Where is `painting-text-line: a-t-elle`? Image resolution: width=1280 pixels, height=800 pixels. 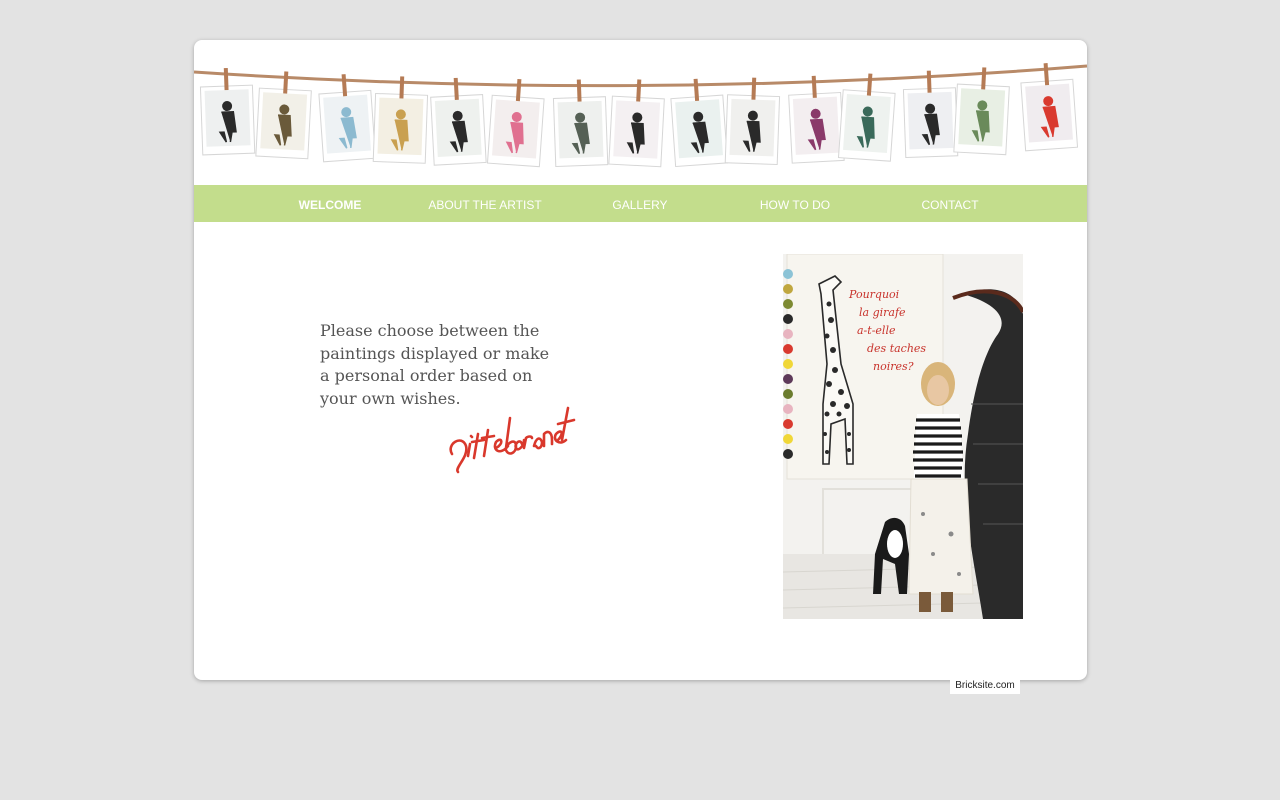
painting-text-line: a-t-elle is located at coordinates (876, 330).